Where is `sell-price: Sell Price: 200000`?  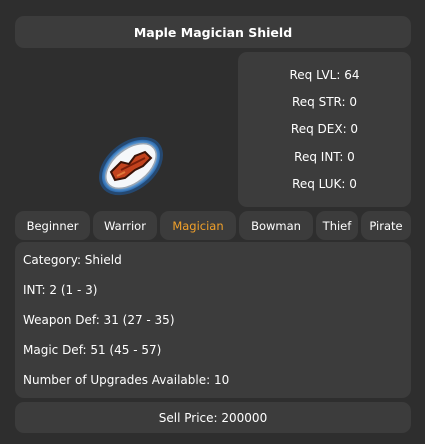 sell-price: Sell Price: 200000 is located at coordinates (213, 417).